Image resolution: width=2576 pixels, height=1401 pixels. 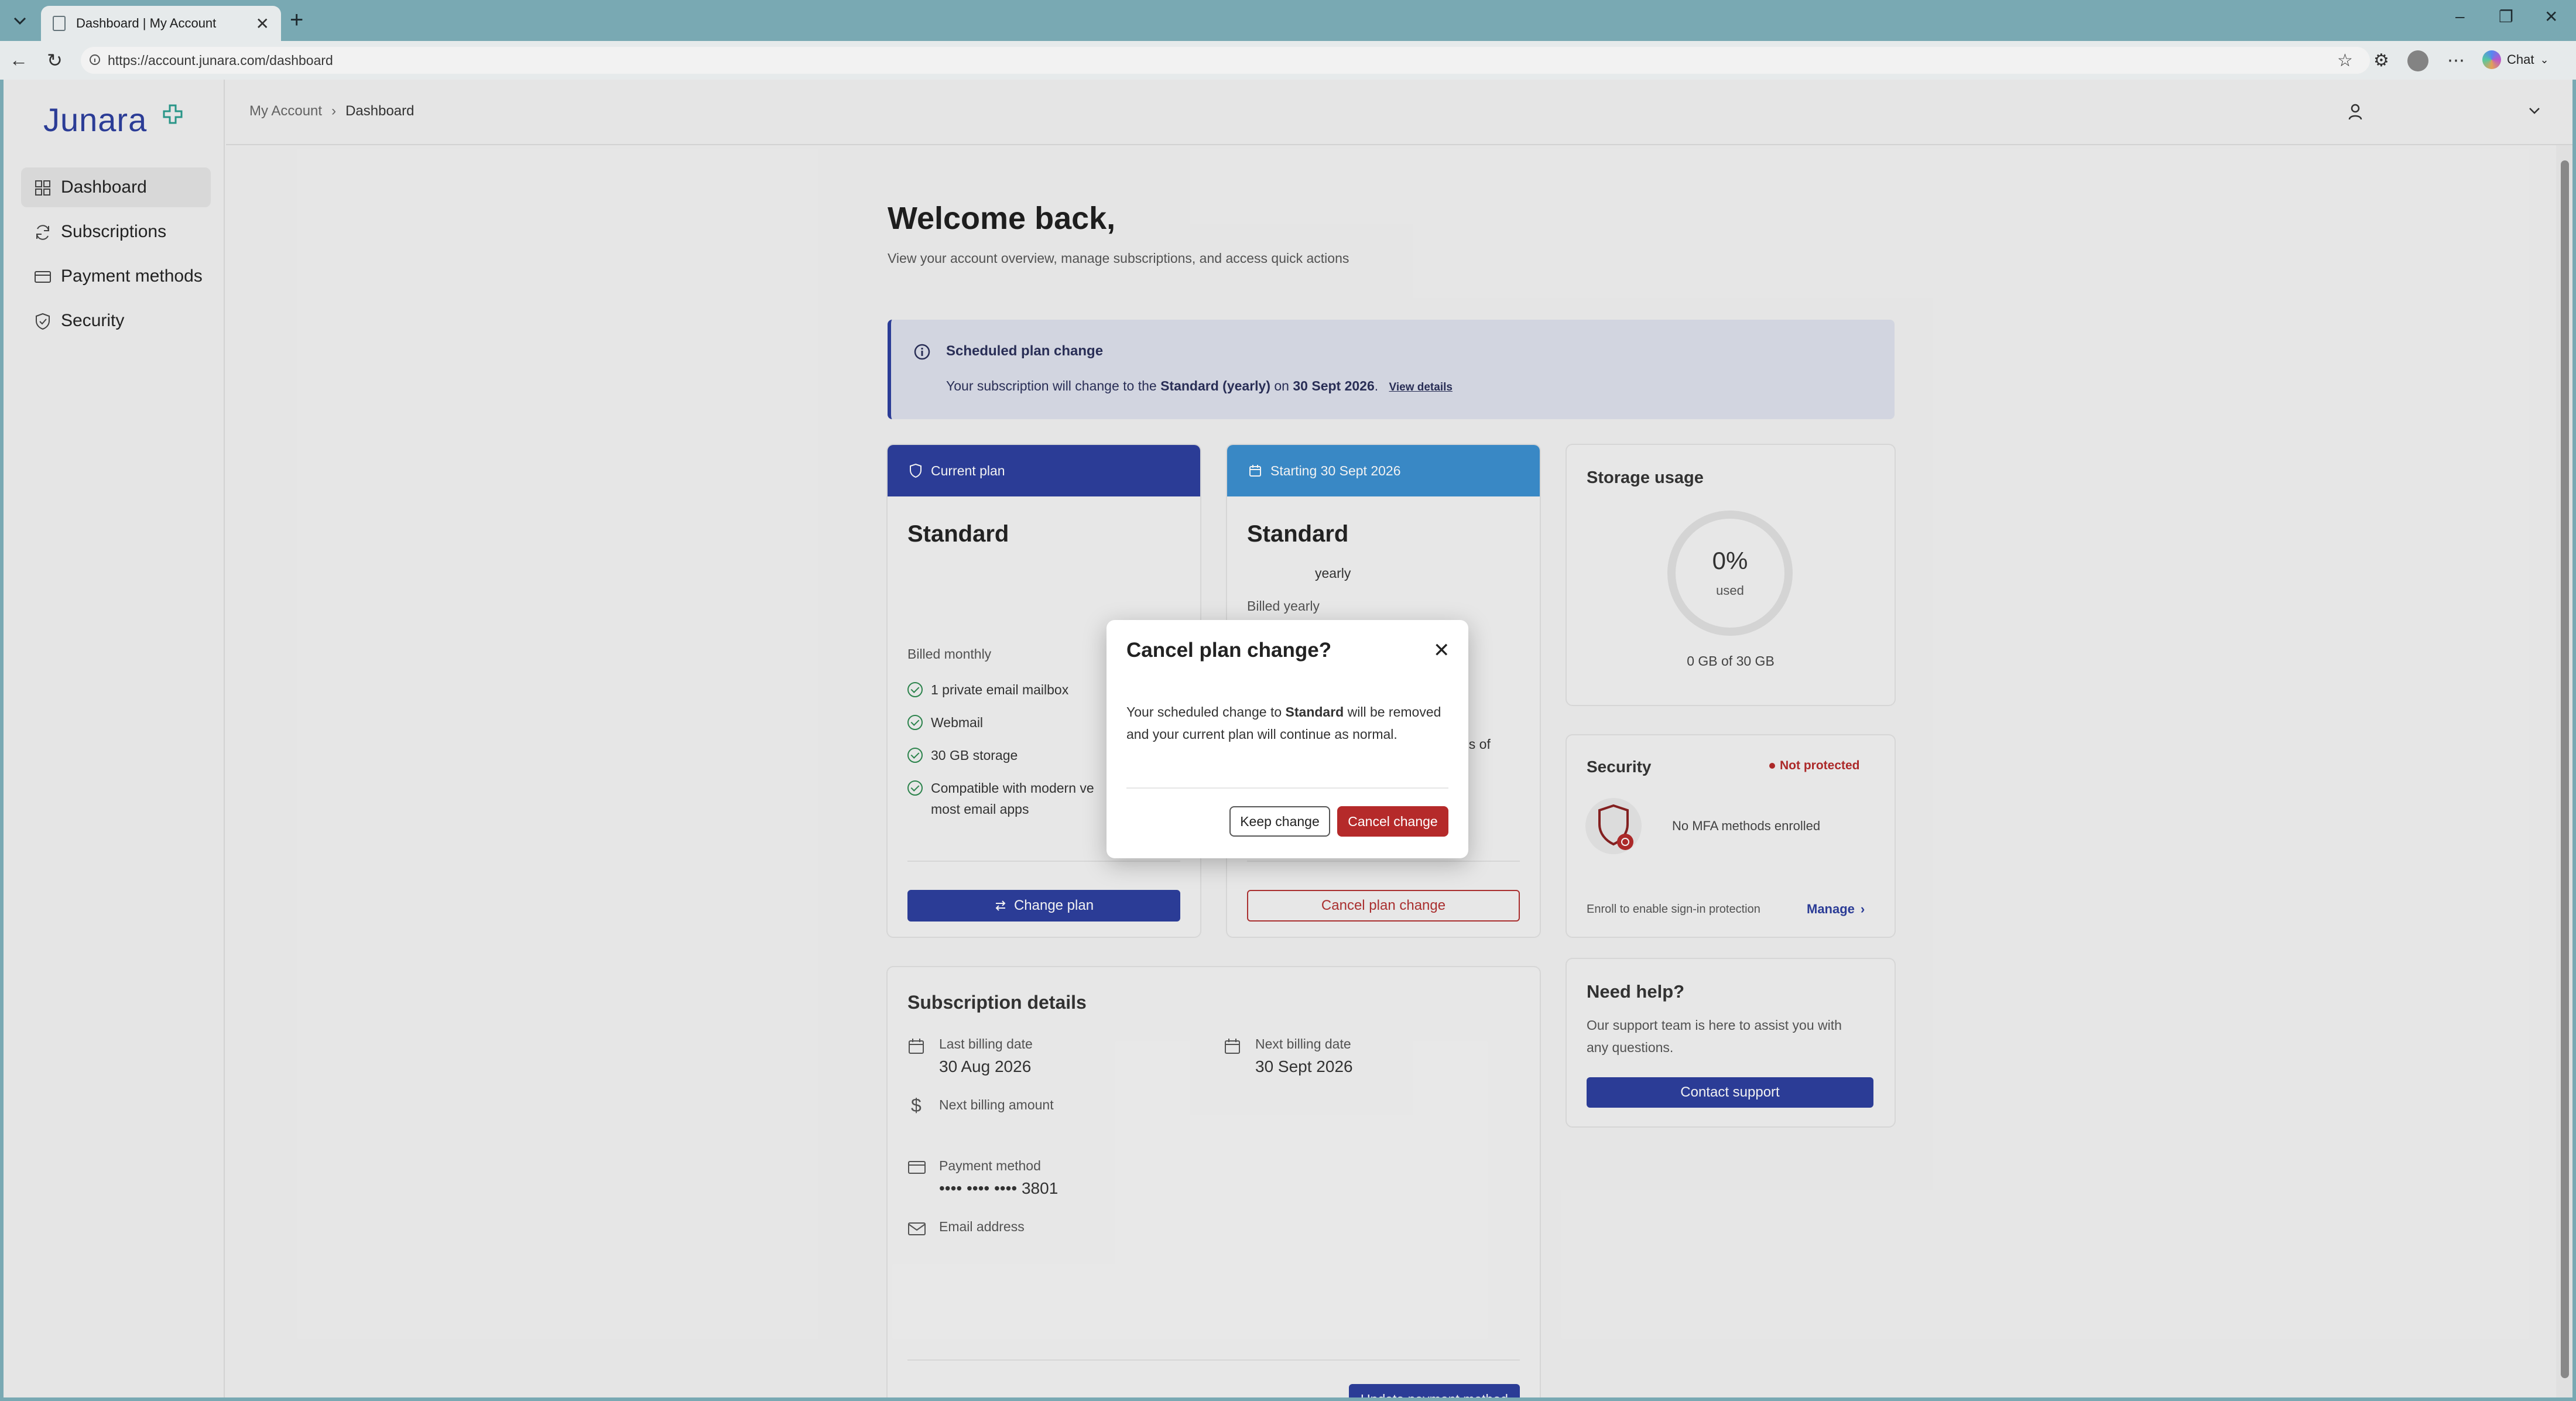 I want to click on dialog-title: Cancel plan change?, so click(x=1229, y=650).